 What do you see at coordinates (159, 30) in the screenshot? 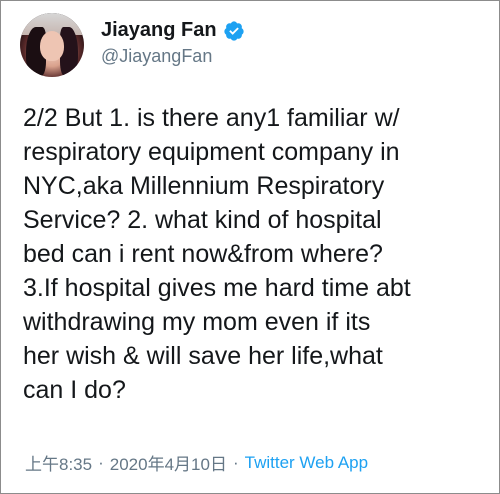
I see `author-name: Jiayang Fan` at bounding box center [159, 30].